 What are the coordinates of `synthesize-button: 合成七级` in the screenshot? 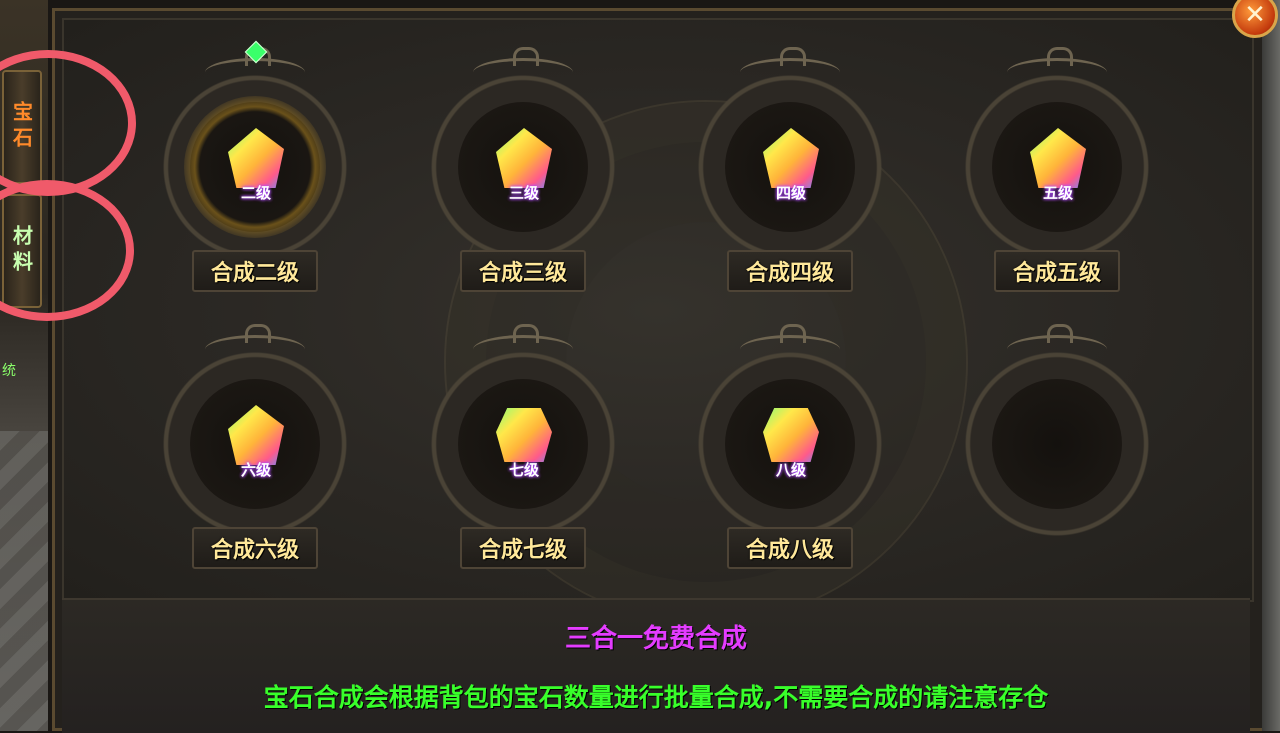 It's located at (523, 548).